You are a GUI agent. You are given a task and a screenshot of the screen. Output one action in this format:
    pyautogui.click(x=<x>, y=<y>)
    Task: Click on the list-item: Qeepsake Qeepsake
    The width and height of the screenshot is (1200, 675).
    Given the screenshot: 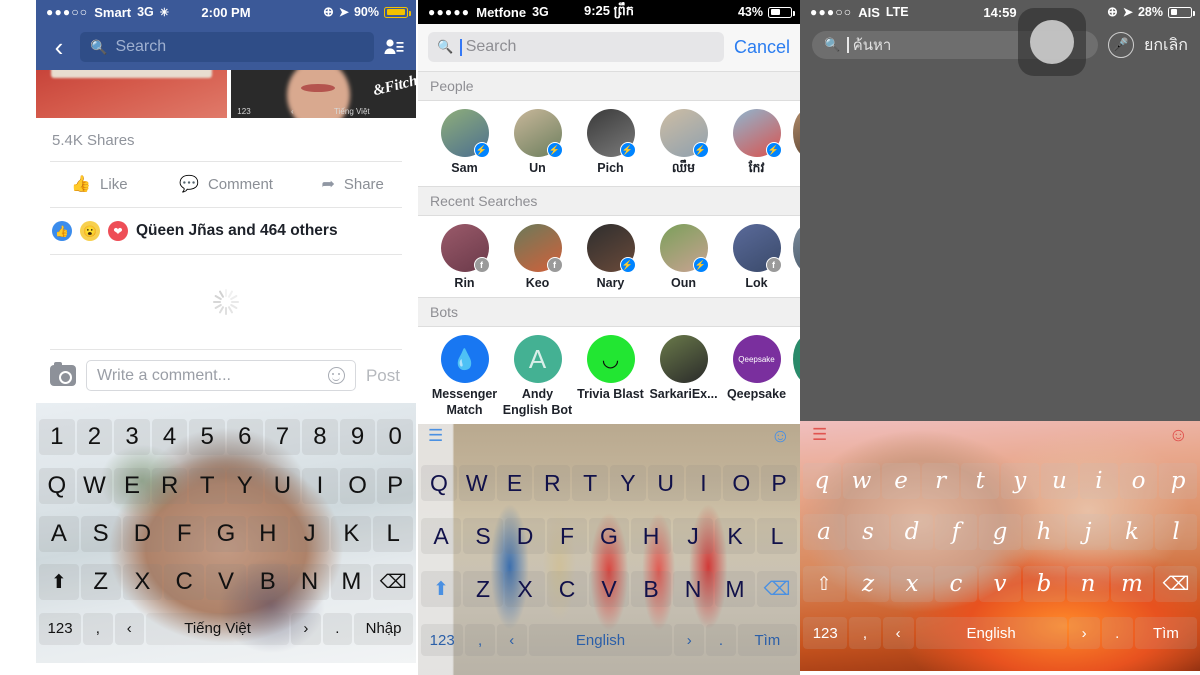 What is the action you would take?
    pyautogui.click(x=756, y=376)
    